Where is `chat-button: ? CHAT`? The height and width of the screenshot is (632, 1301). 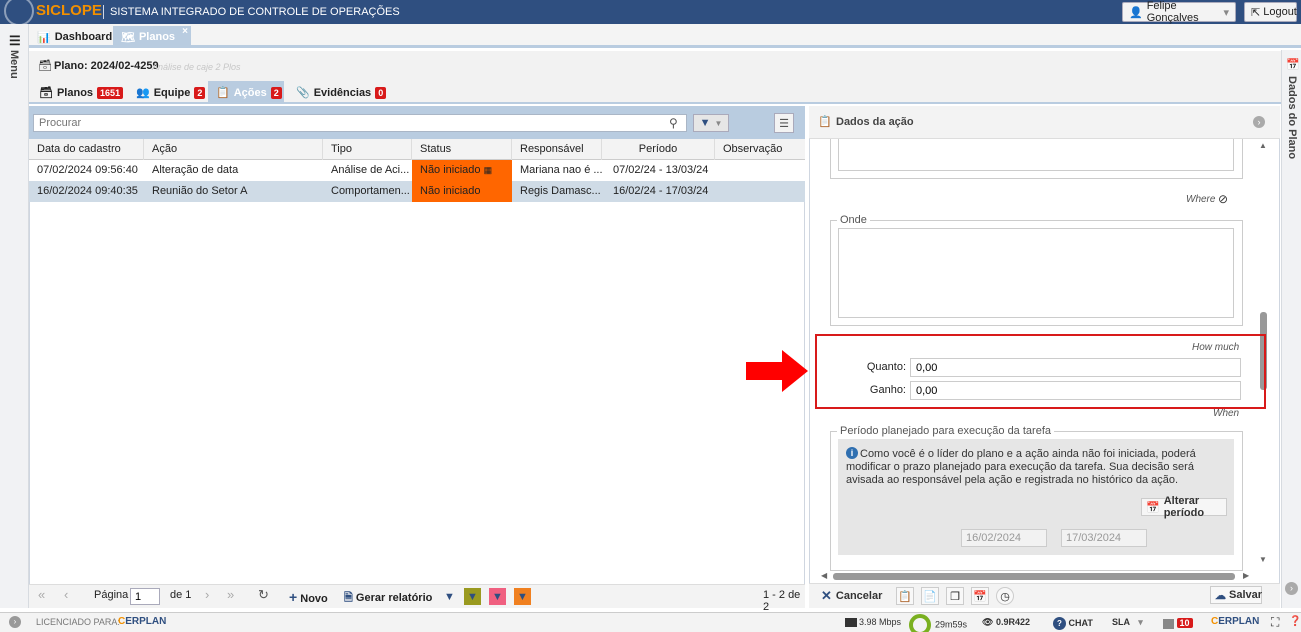 chat-button: ? CHAT is located at coordinates (1073, 623).